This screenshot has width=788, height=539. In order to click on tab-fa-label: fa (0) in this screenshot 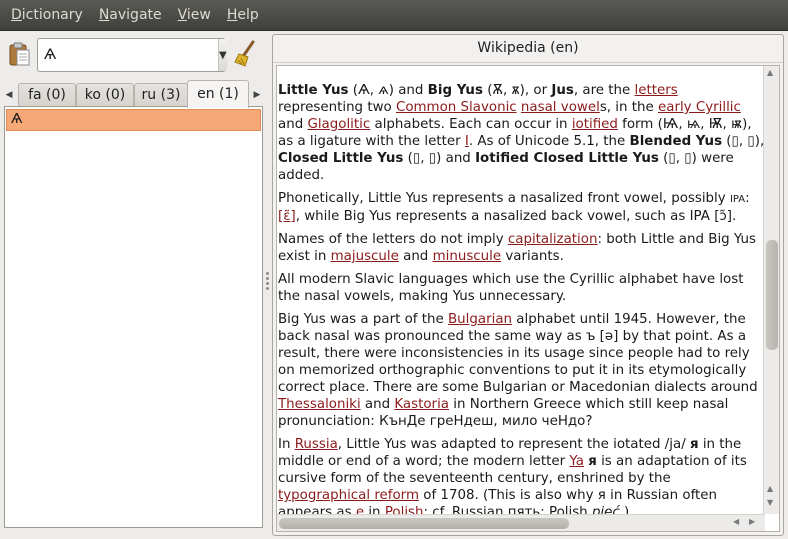, I will do `click(47, 95)`.